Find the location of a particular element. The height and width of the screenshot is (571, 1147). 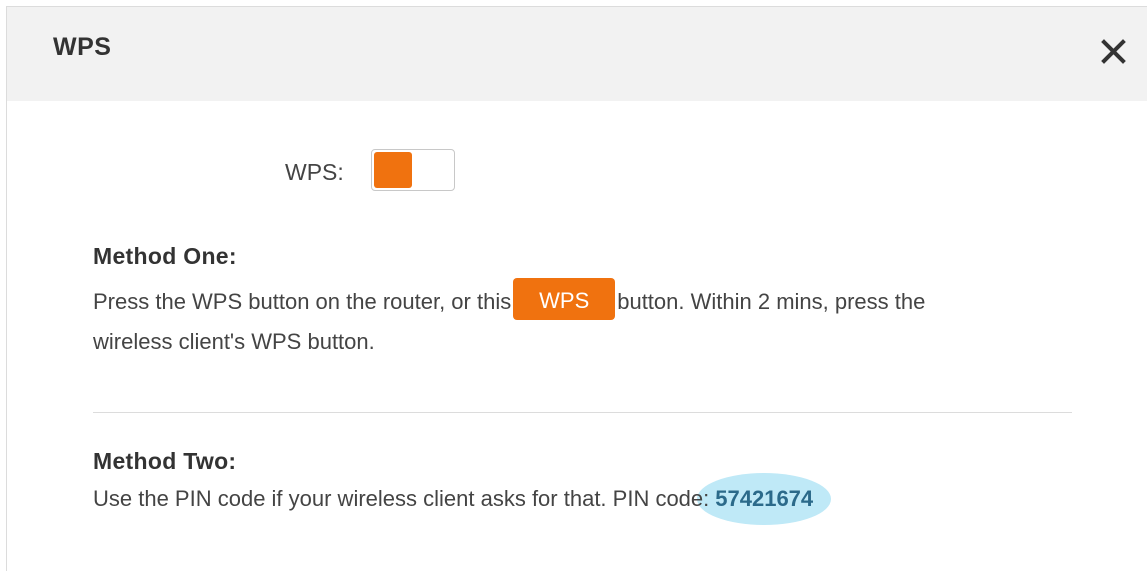

dialog-title: WPS is located at coordinates (82, 47).